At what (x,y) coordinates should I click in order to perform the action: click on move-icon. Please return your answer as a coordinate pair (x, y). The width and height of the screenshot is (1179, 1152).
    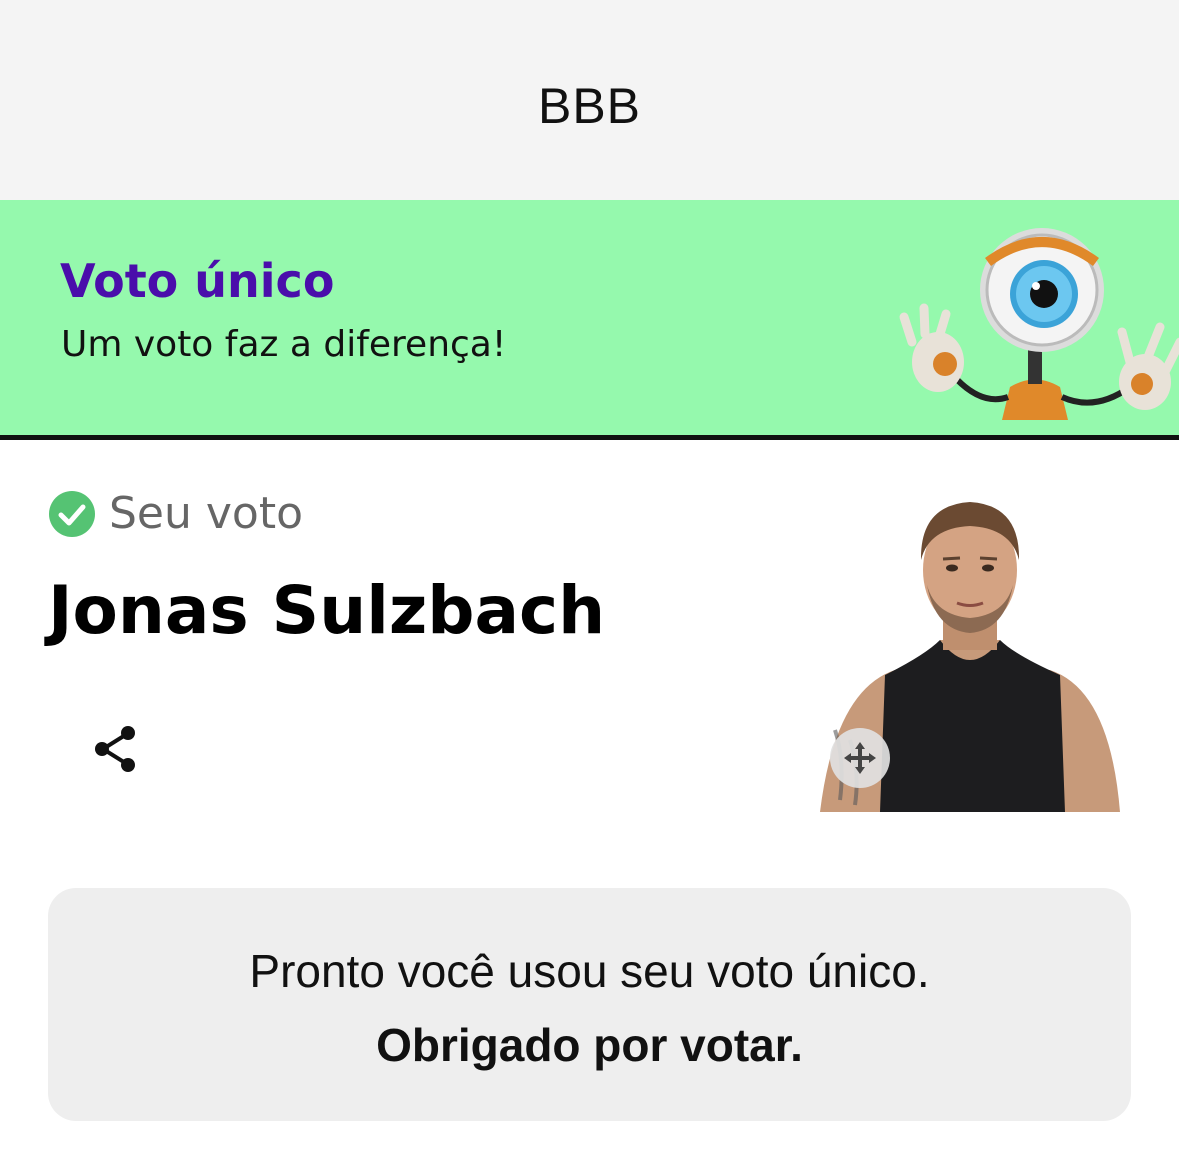
    Looking at the image, I should click on (860, 758).